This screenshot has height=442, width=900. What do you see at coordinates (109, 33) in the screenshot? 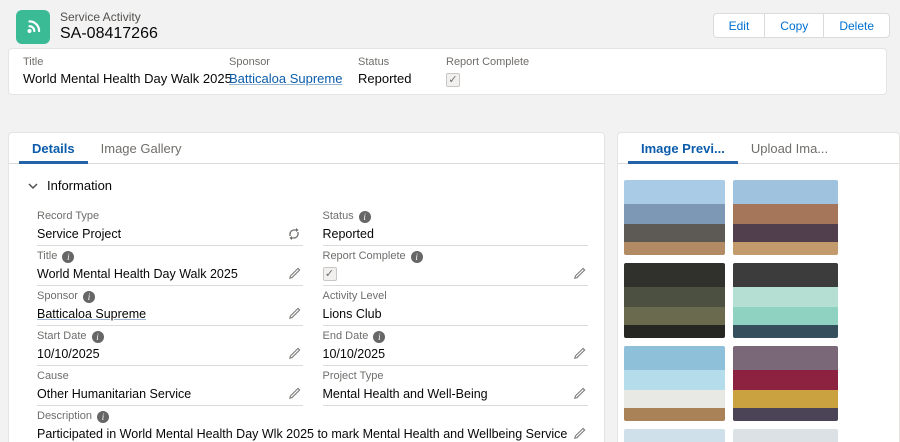
I see `record-name: SA-08417266` at bounding box center [109, 33].